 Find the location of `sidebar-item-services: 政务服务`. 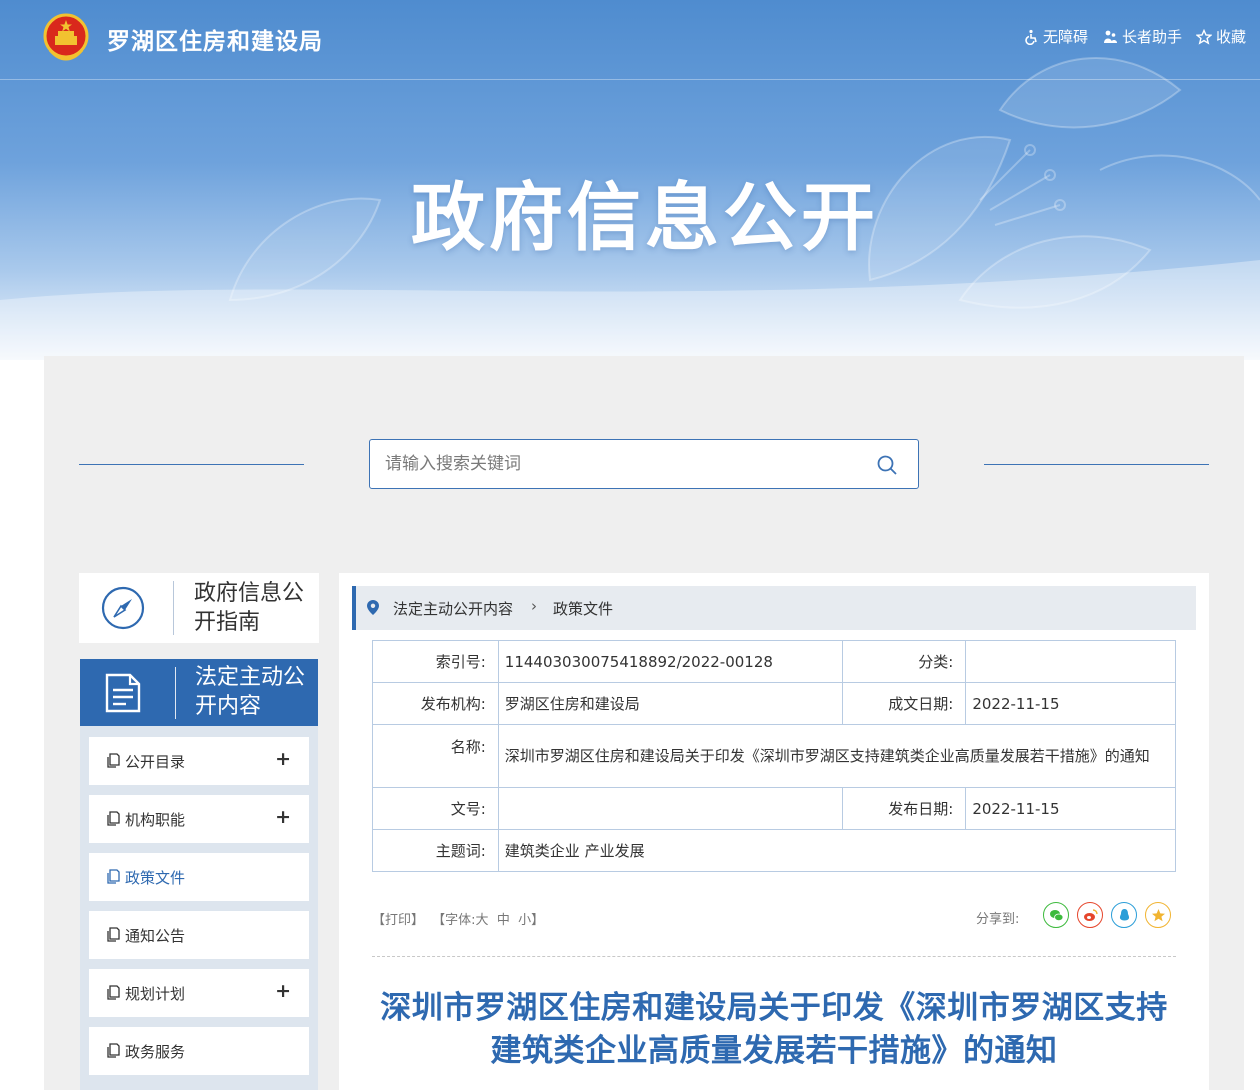

sidebar-item-services: 政务服务 is located at coordinates (199, 1051).